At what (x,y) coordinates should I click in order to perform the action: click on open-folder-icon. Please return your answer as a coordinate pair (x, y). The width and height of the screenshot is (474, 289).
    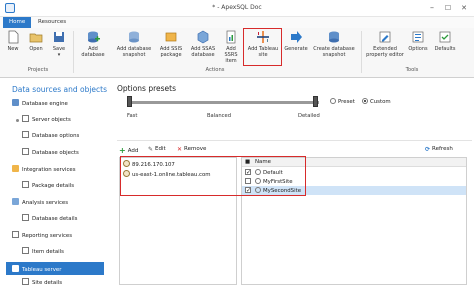
    Looking at the image, I should click on (36, 37).